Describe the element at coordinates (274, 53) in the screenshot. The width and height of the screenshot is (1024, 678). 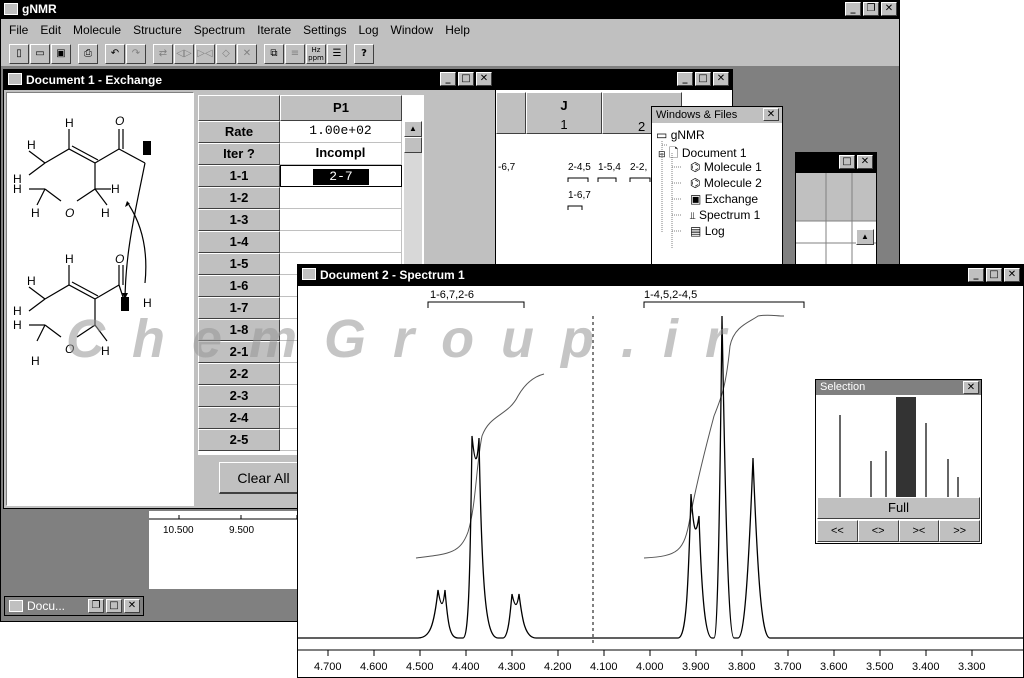
I see `copy-window-icon: ⧉` at that location.